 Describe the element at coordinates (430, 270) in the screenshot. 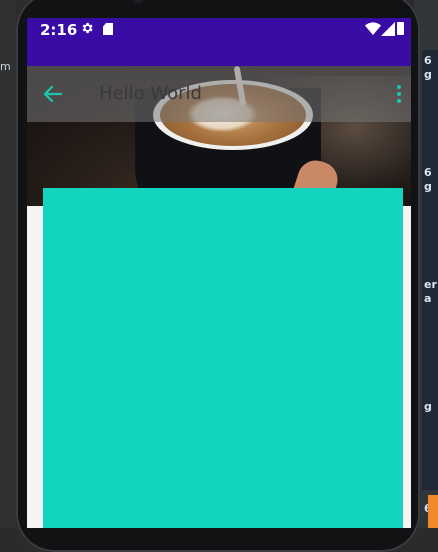

I see `ide-right-strip` at that location.